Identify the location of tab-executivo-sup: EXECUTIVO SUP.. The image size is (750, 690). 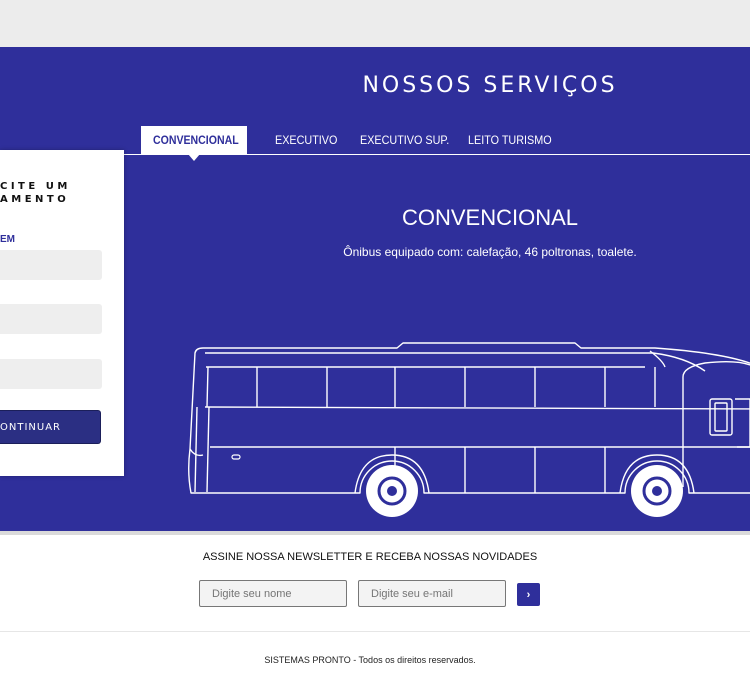
(404, 140).